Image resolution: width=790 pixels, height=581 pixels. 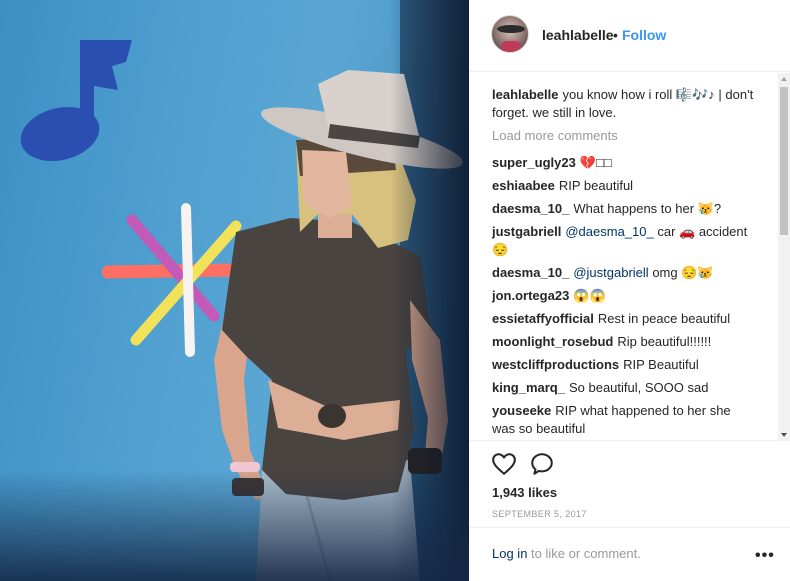 What do you see at coordinates (528, 387) in the screenshot?
I see `comment-username: king_marq_` at bounding box center [528, 387].